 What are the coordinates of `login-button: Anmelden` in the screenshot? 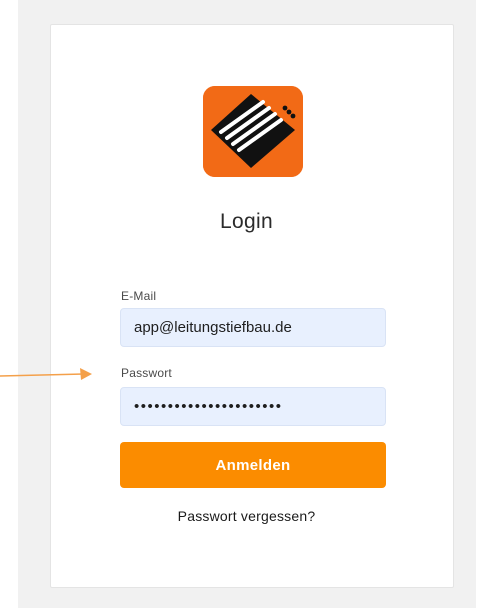 It's located at (253, 465).